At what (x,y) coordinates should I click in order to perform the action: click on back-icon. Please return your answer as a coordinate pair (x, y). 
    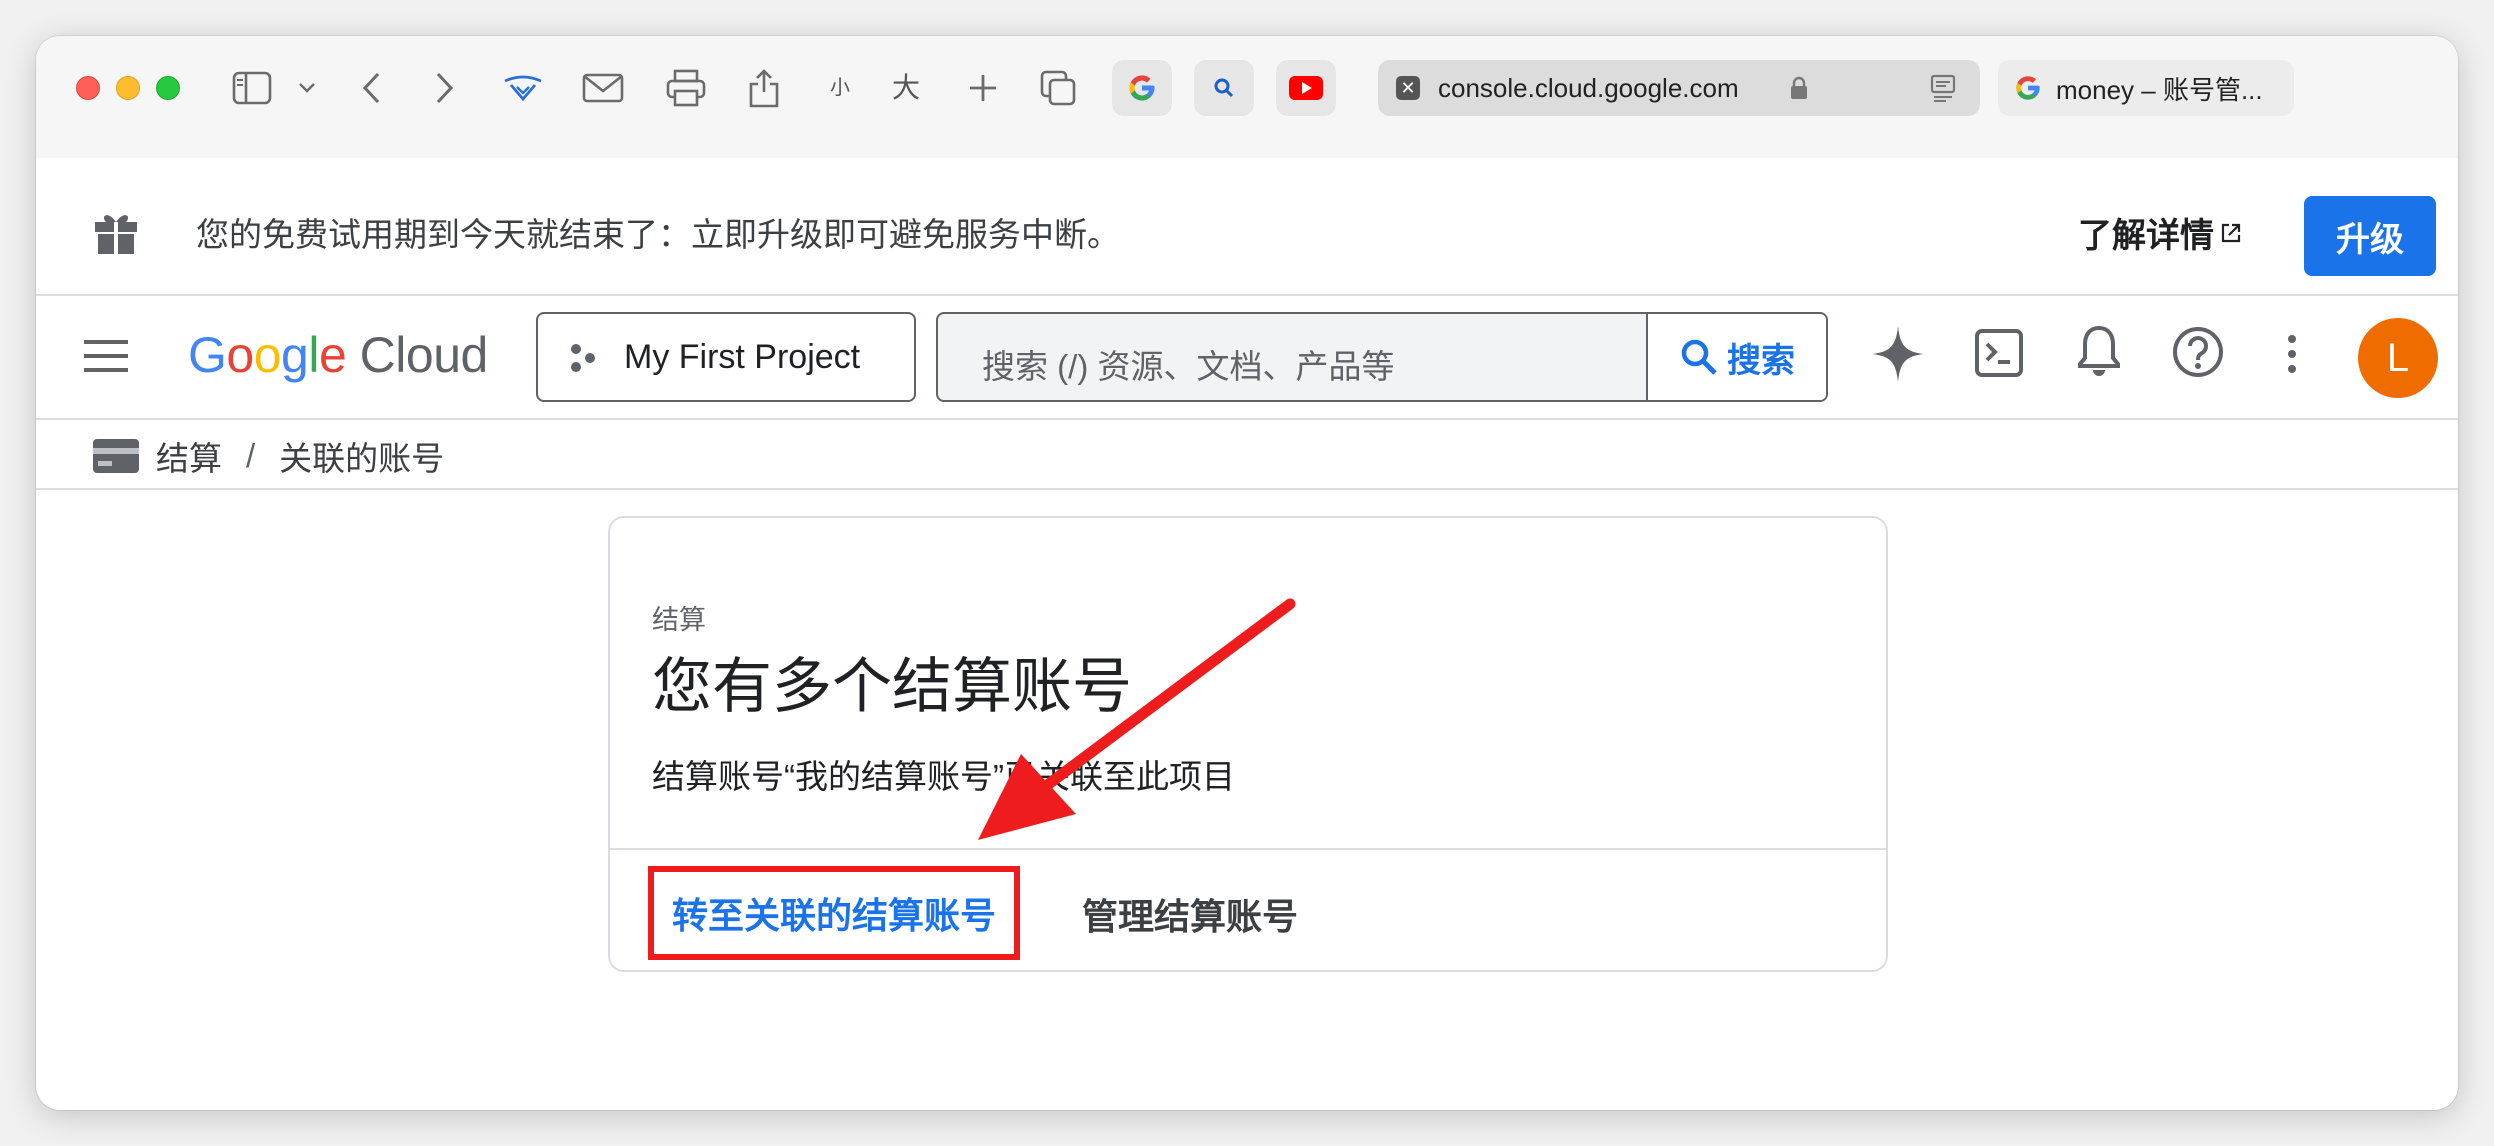
    Looking at the image, I should click on (372, 88).